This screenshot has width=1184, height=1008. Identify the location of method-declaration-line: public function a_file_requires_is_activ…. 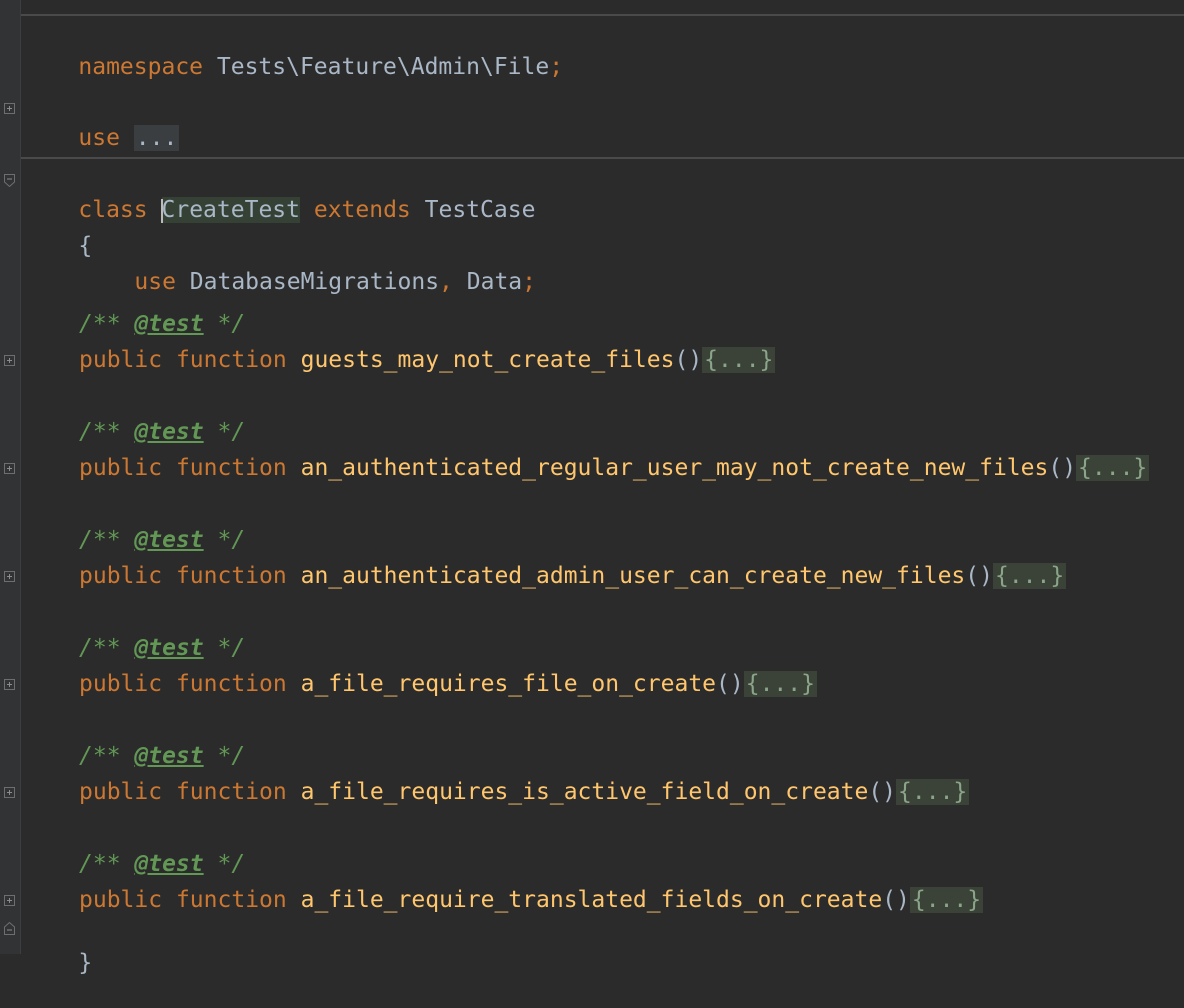
(496, 792).